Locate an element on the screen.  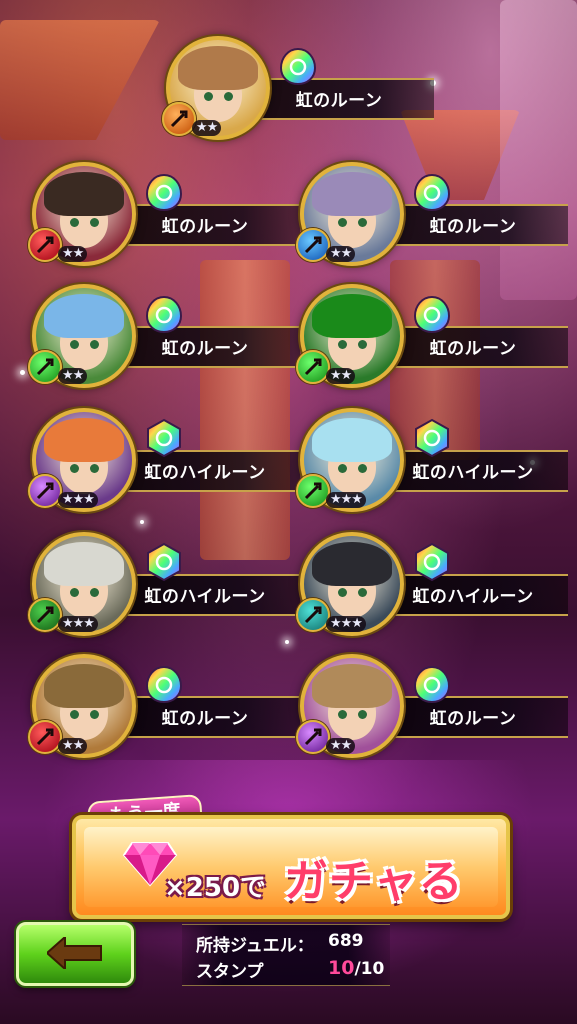
gacha-button-face: ×250で ガチャる is located at coordinates (291, 867).